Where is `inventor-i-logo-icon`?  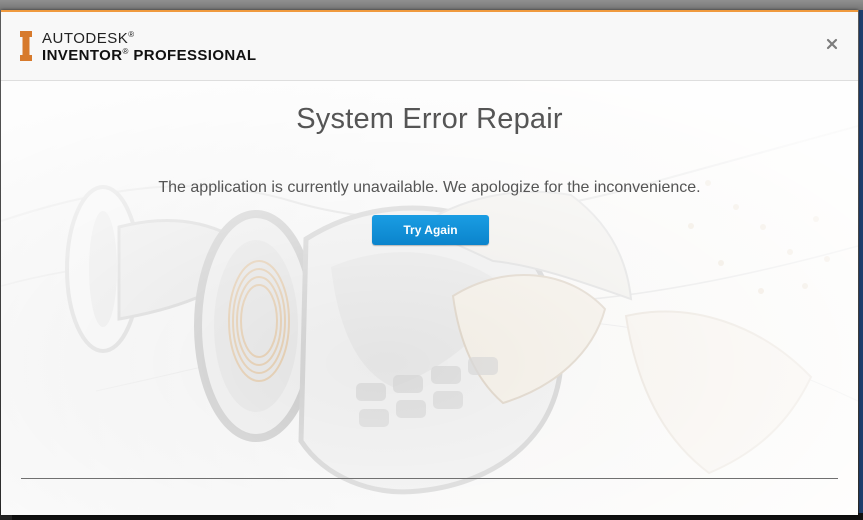 inventor-i-logo-icon is located at coordinates (26, 46).